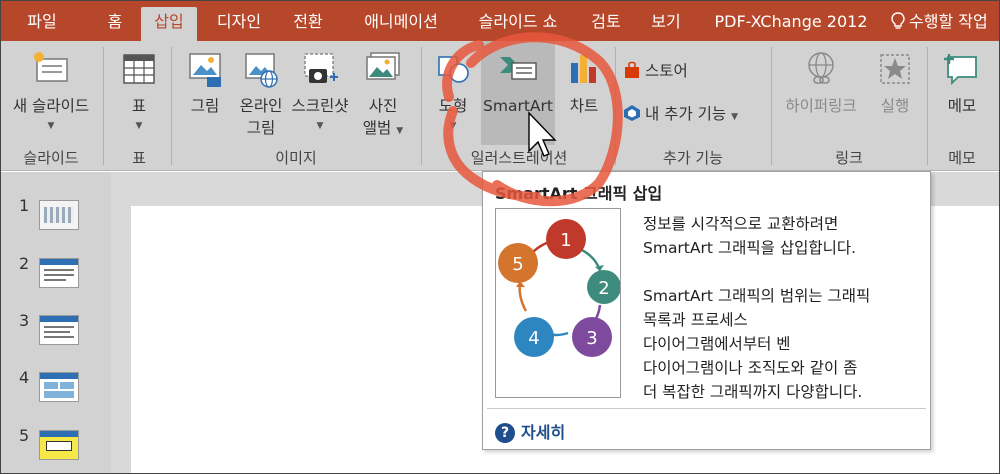  Describe the element at coordinates (320, 106) in the screenshot. I see `screenshot-label: 스크린샷` at that location.